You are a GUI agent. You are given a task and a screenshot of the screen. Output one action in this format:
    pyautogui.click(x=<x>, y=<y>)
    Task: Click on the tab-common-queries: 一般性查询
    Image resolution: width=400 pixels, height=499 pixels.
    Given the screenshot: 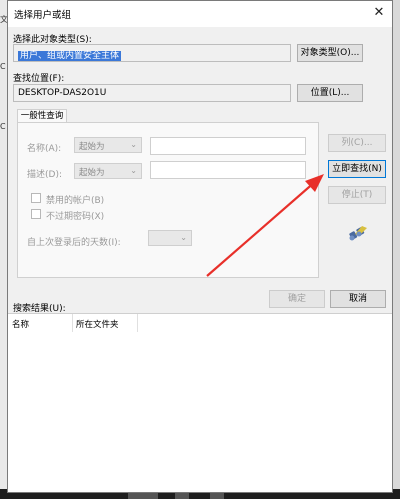 What is the action you would take?
    pyautogui.click(x=42, y=116)
    